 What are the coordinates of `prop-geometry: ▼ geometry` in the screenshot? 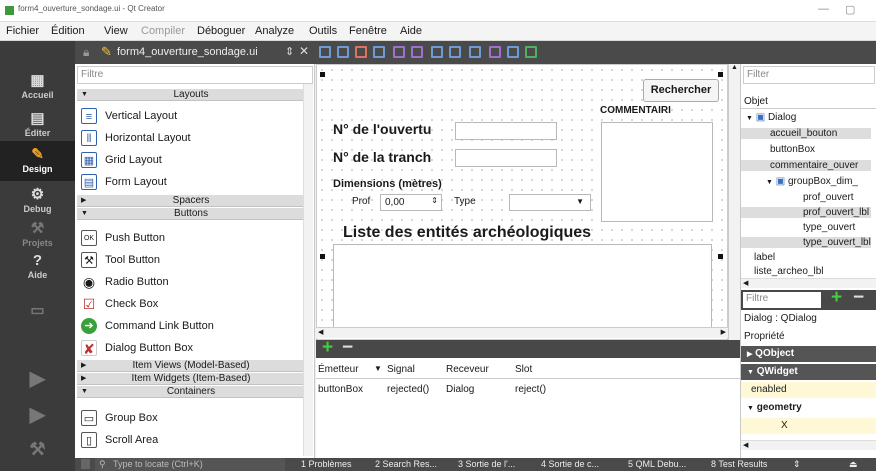 It's located at (808, 408).